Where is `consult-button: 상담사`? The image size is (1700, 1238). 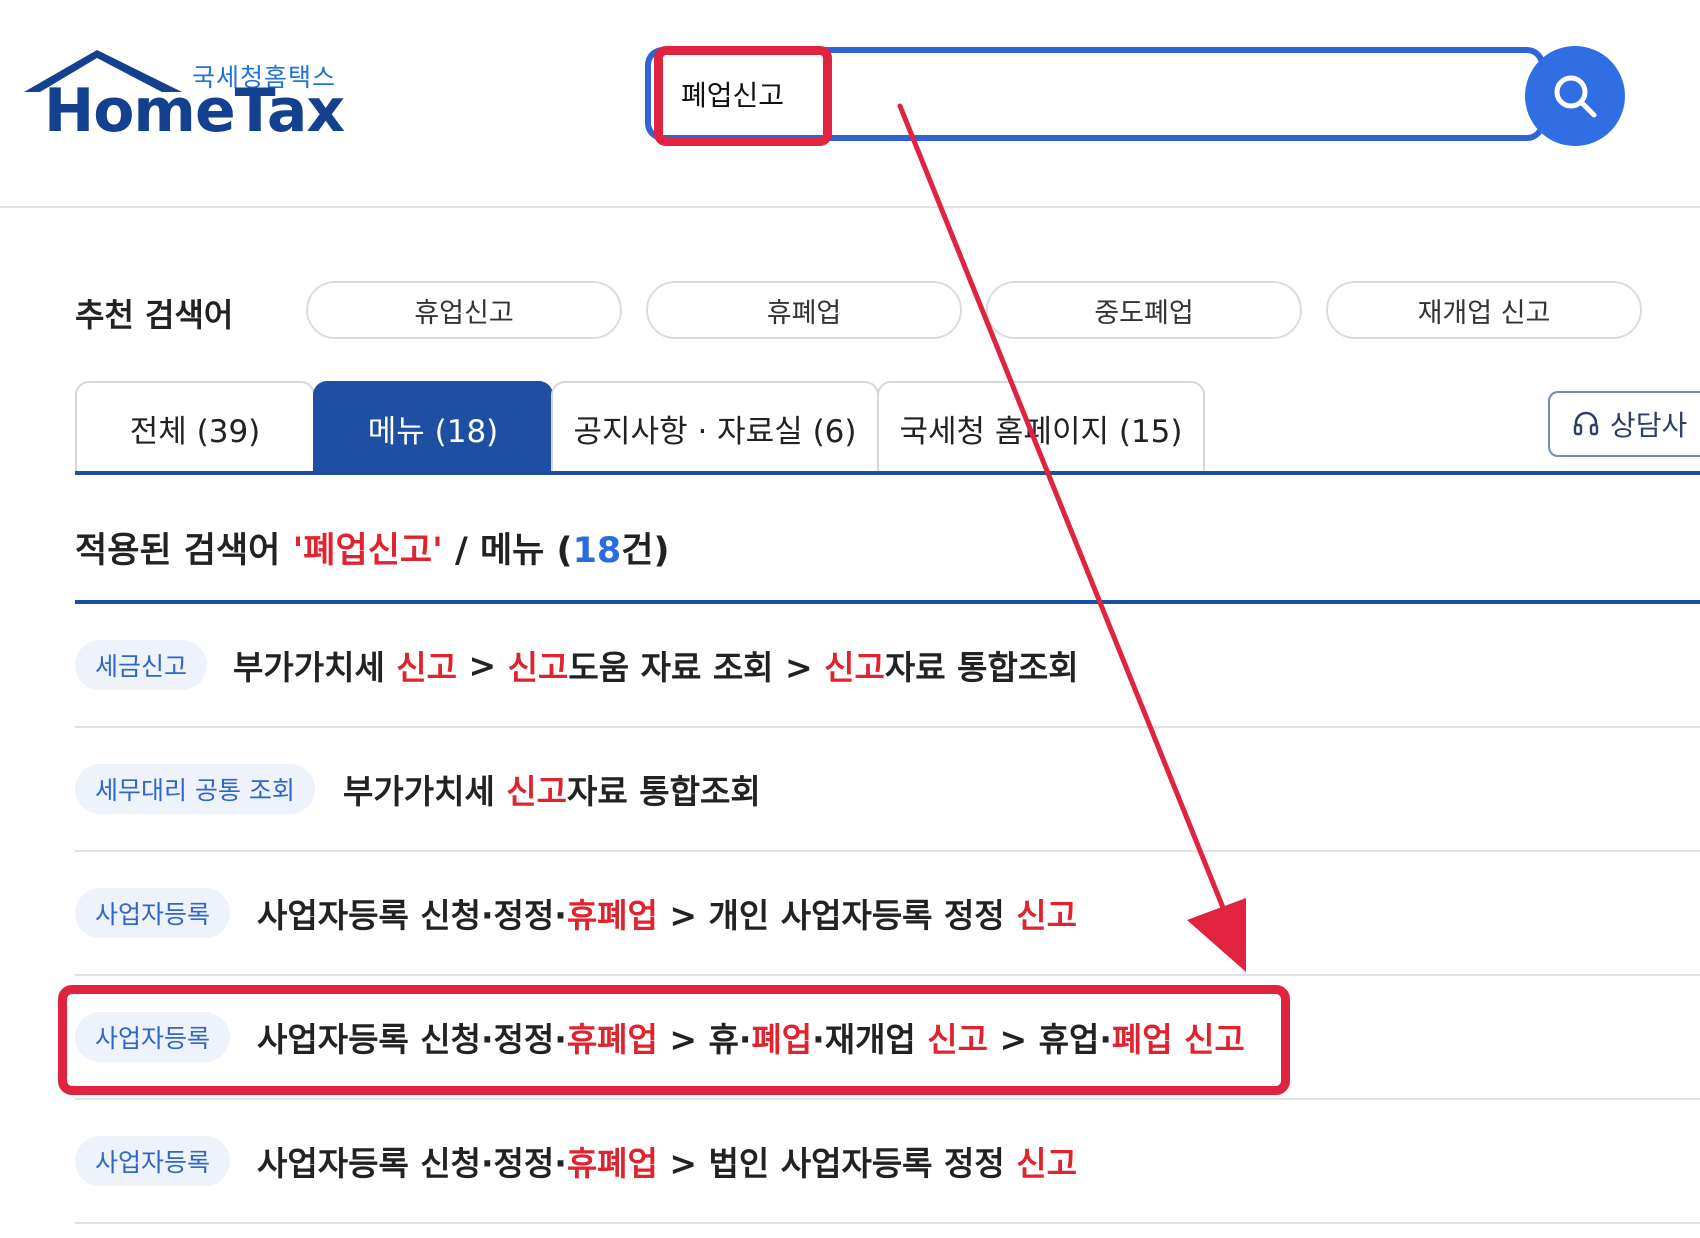
consult-button: 상담사 is located at coordinates (1624, 424).